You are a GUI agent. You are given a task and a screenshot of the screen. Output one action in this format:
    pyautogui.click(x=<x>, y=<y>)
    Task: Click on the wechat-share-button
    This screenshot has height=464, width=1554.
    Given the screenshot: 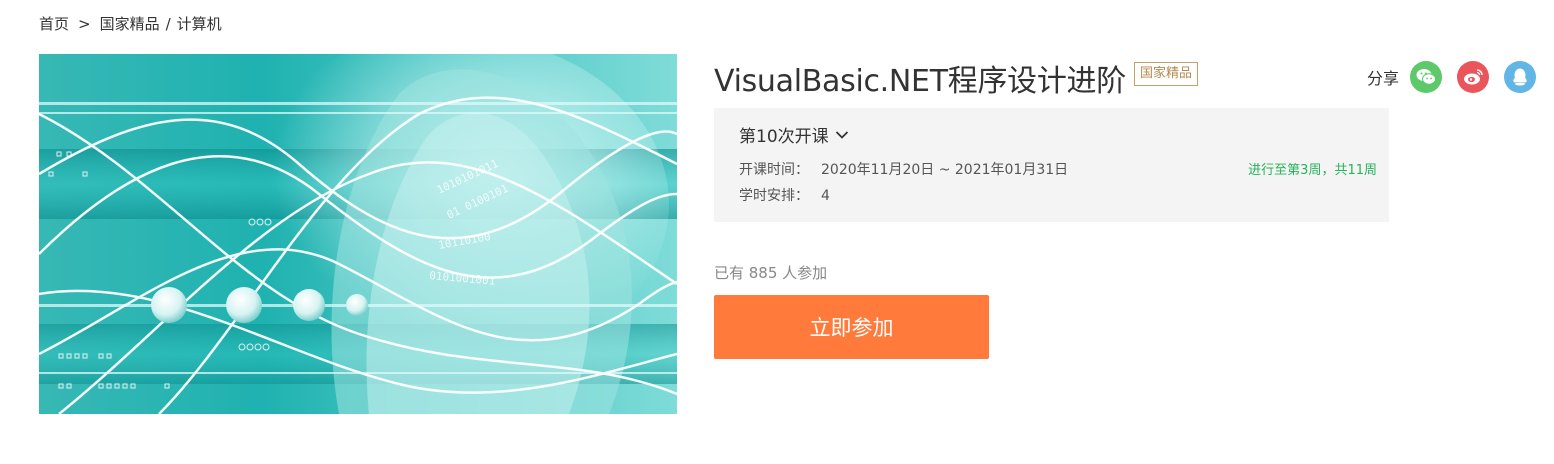 What is the action you would take?
    pyautogui.click(x=1426, y=77)
    